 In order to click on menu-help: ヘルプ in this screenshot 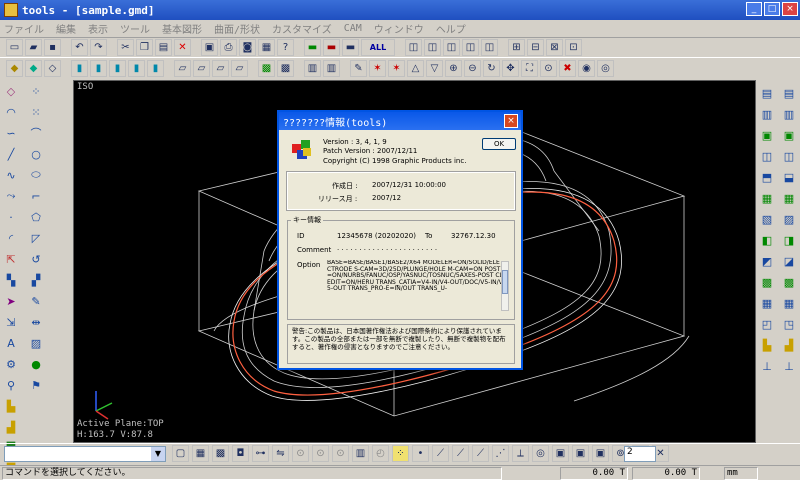, I will do `click(451, 28)`.